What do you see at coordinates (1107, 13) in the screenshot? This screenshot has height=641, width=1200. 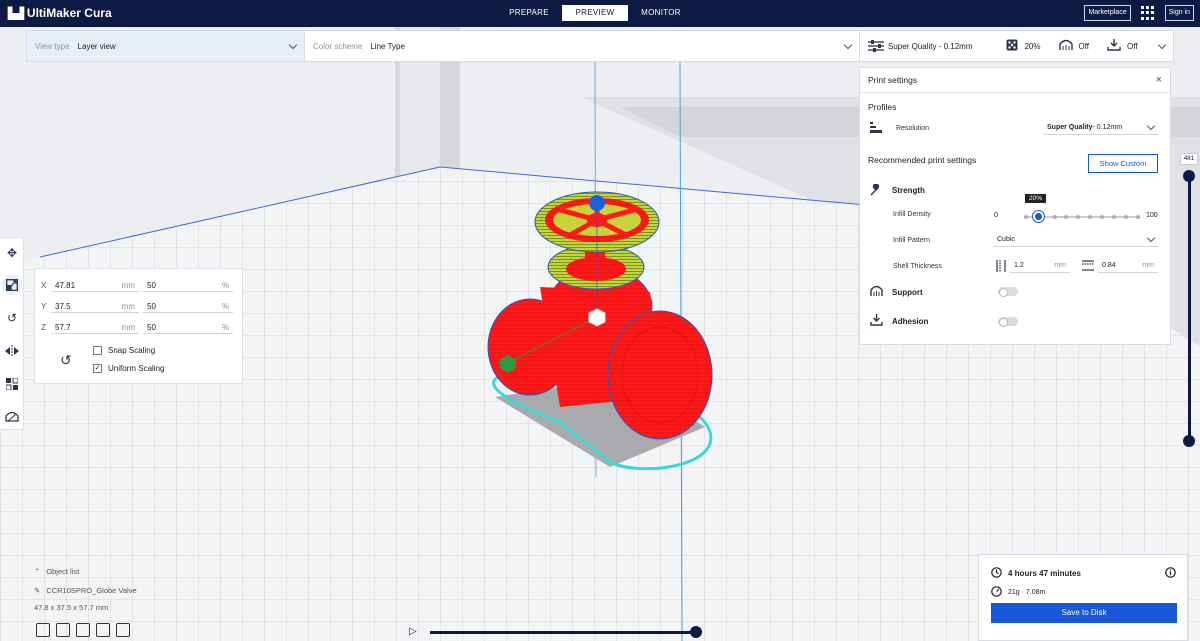 I see `marketplace-button: Marketplace` at bounding box center [1107, 13].